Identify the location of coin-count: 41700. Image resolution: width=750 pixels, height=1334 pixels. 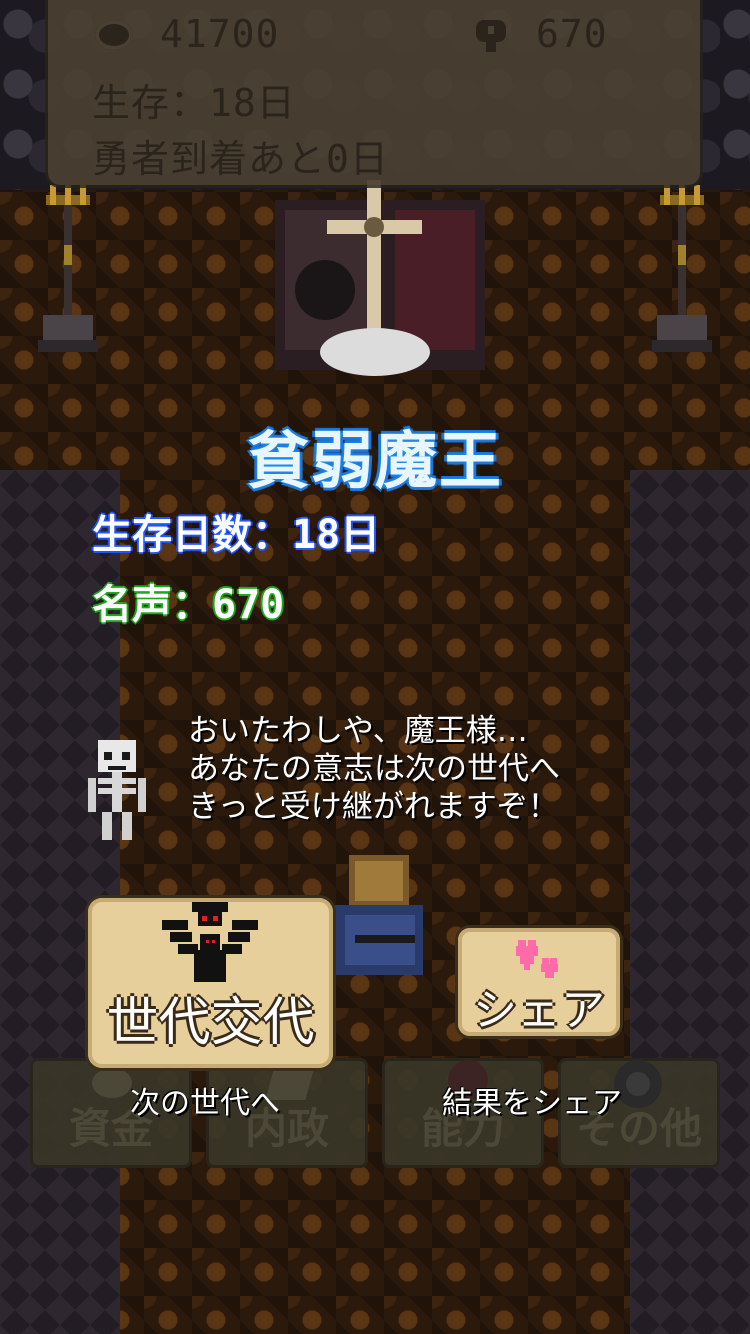
(220, 34).